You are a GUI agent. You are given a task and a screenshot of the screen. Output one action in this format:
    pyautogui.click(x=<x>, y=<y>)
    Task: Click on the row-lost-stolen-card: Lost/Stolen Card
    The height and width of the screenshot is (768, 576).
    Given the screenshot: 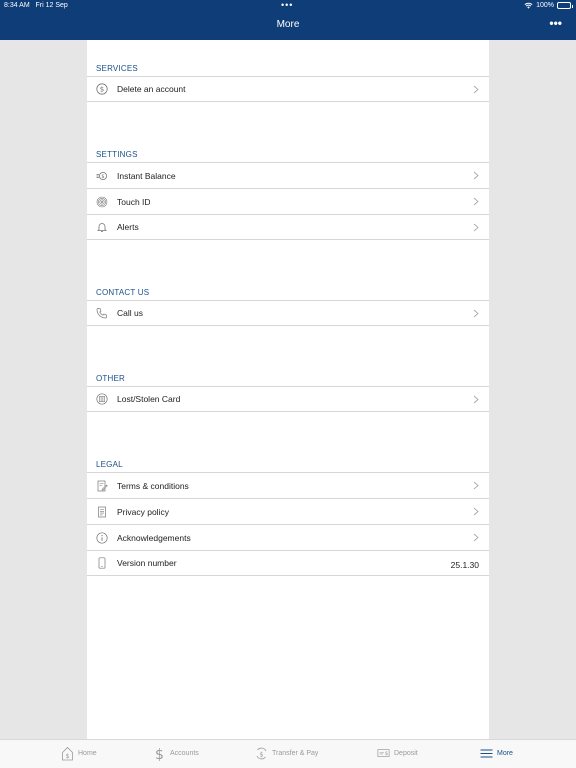 What is the action you would take?
    pyautogui.click(x=288, y=399)
    